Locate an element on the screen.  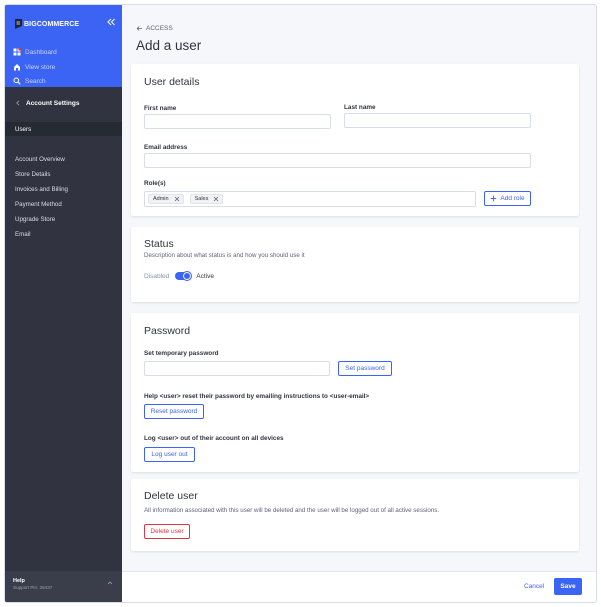
nav-view-store: View store is located at coordinates (34, 67).